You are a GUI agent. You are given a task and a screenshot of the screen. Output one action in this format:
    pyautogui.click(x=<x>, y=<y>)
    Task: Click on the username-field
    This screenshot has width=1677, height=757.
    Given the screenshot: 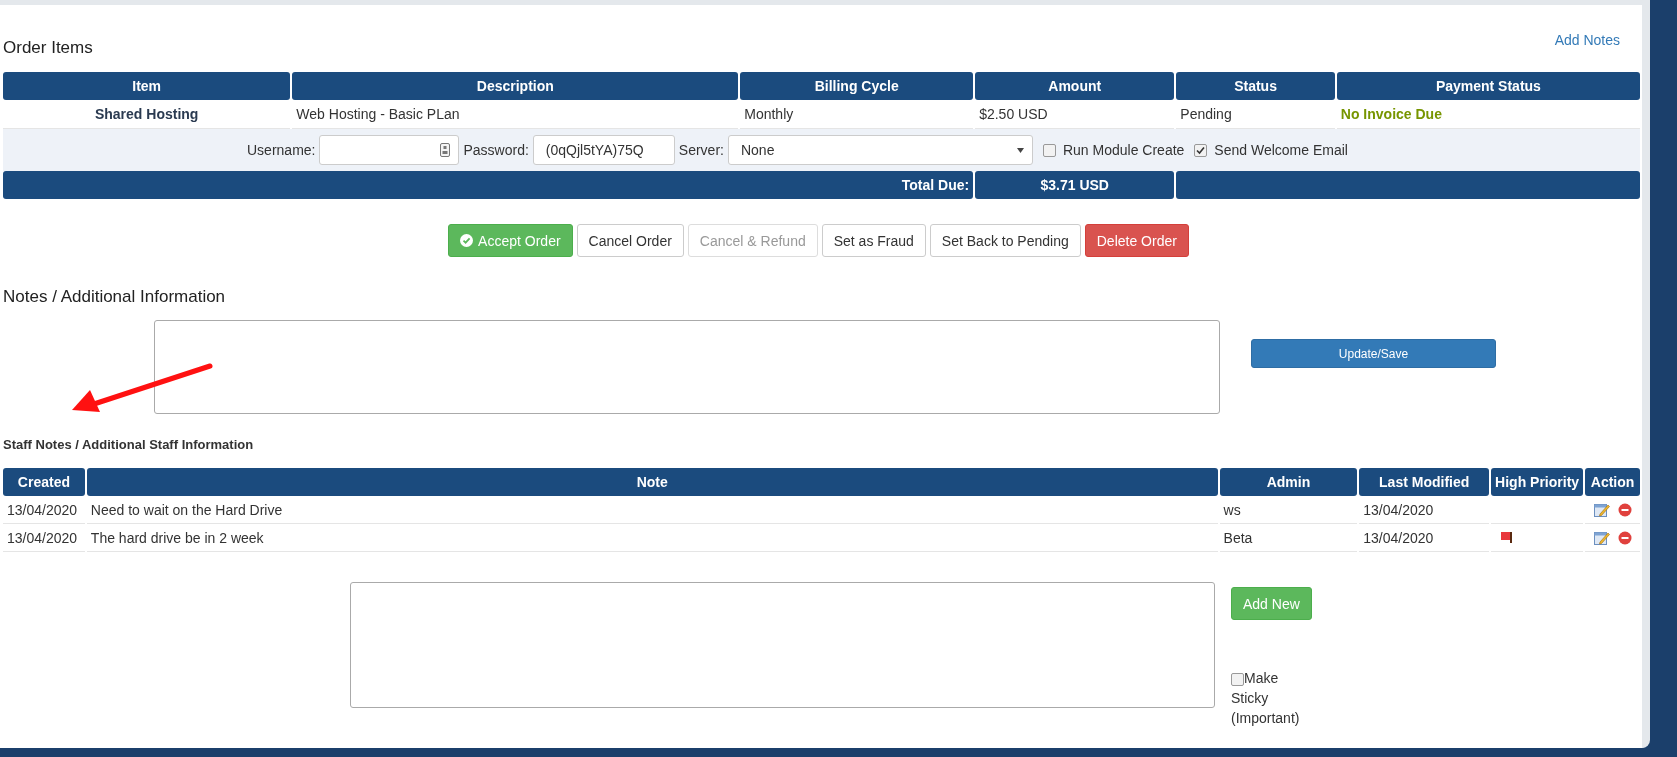 What is the action you would take?
    pyautogui.click(x=389, y=150)
    